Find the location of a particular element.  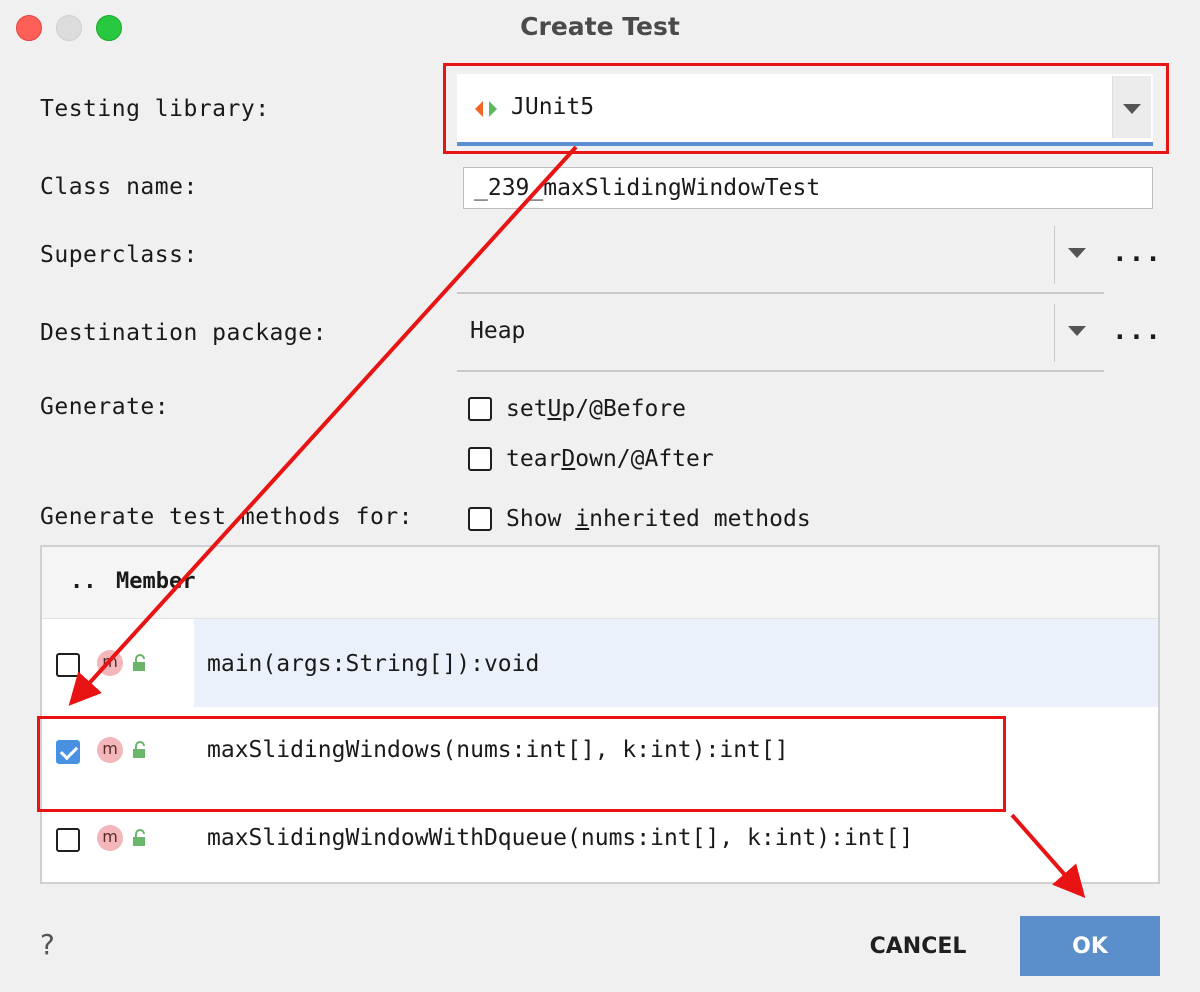

testing-library-dropdown-arrow is located at coordinates (1131, 107).